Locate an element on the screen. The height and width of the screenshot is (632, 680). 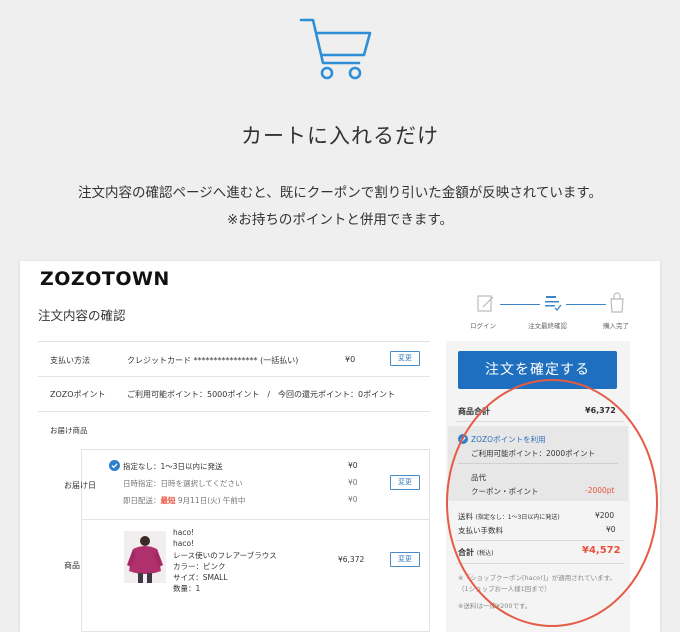
payment-change-button: 変更 is located at coordinates (405, 358).